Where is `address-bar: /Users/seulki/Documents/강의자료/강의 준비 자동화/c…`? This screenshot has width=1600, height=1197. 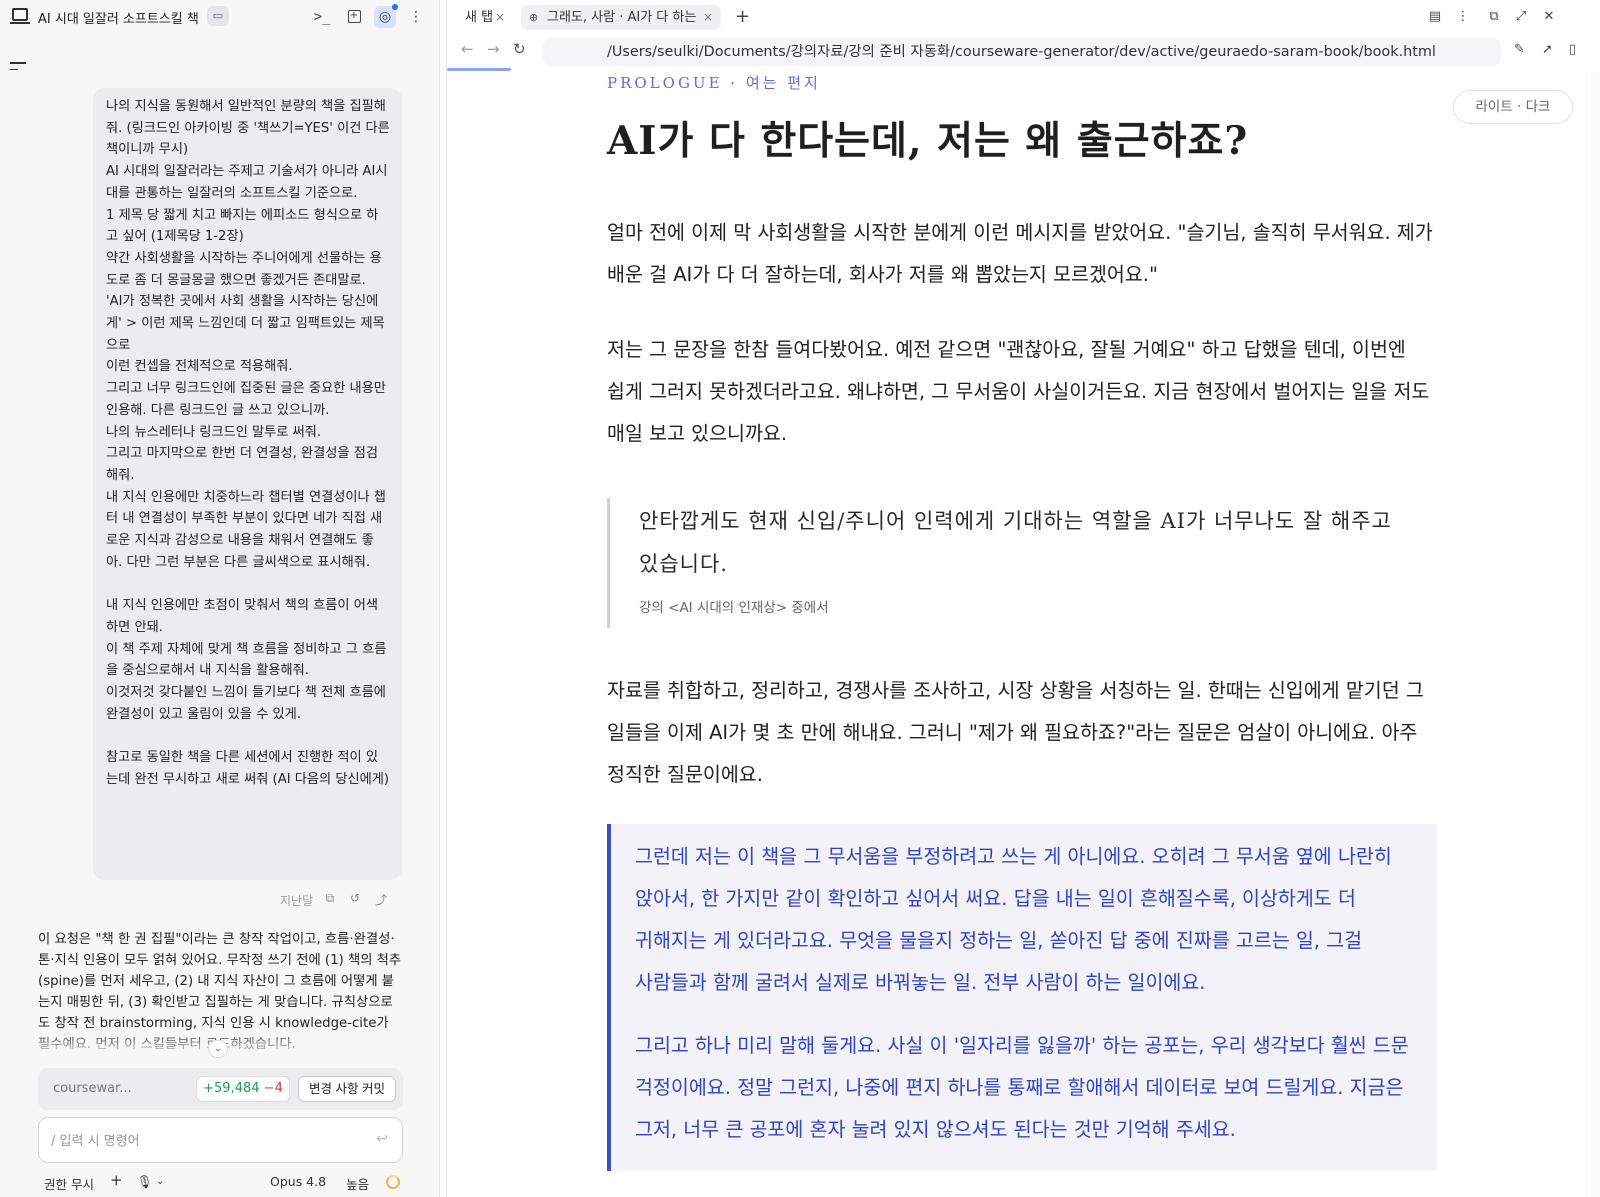
address-bar: /Users/seulki/Documents/강의자료/강의 준비 자동화/c… is located at coordinates (1022, 52).